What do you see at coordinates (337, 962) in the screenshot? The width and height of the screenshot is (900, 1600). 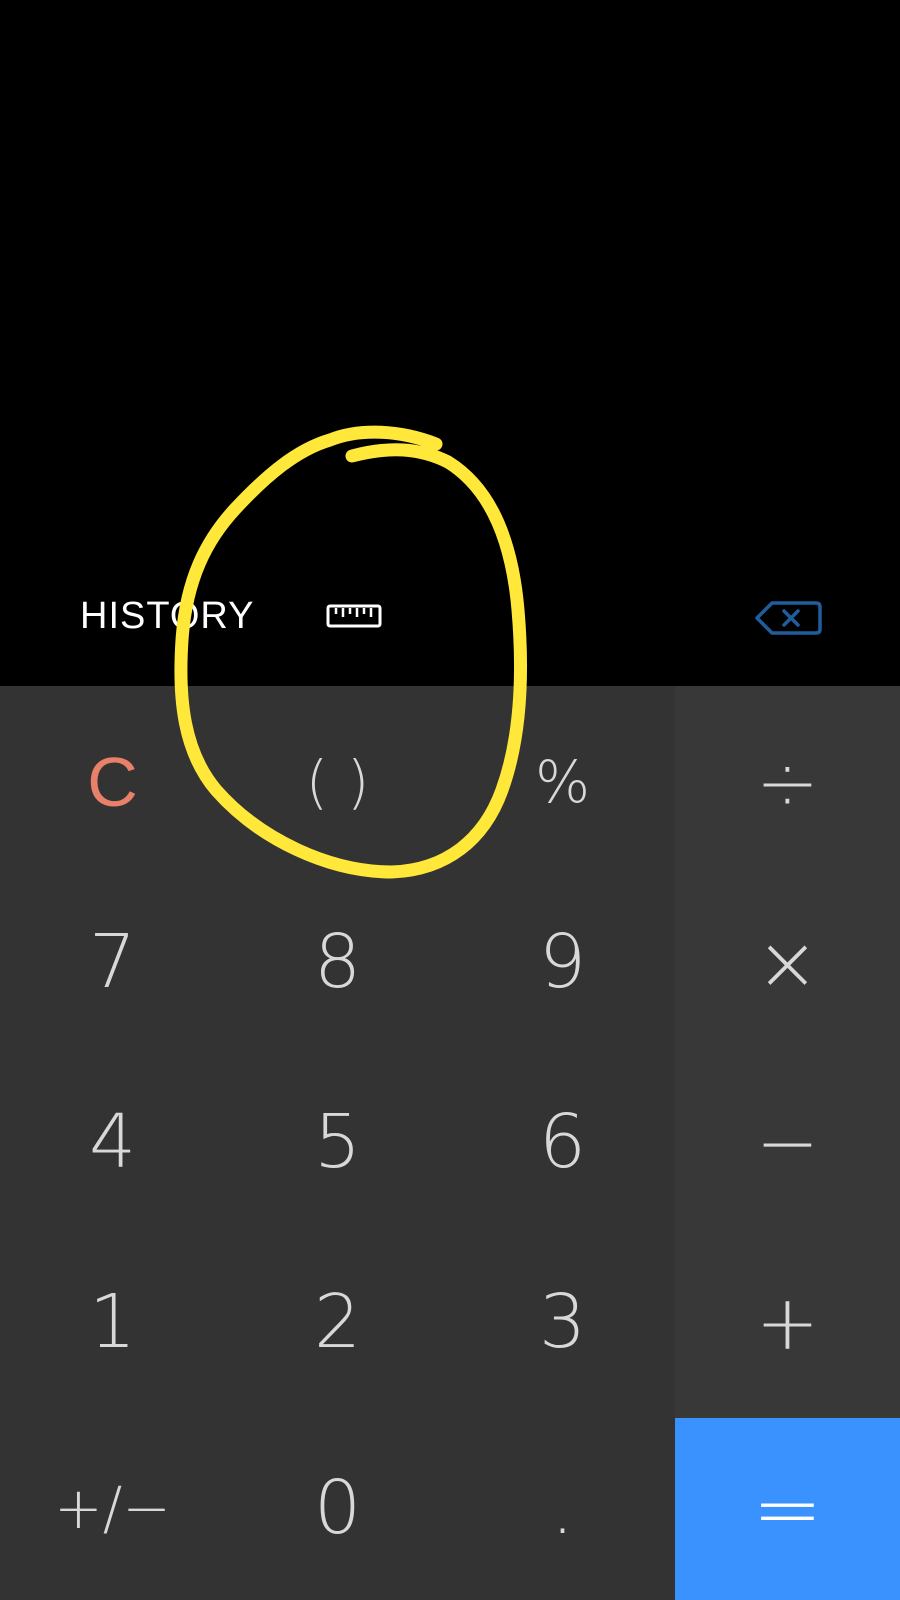 I see `digit-8-key: 8` at bounding box center [337, 962].